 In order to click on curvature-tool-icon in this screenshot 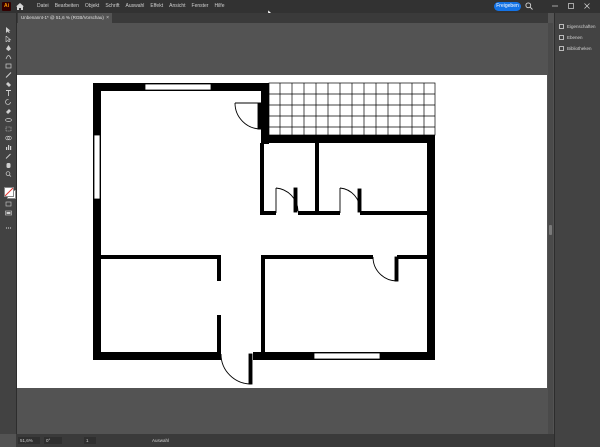, I will do `click(8, 57)`.